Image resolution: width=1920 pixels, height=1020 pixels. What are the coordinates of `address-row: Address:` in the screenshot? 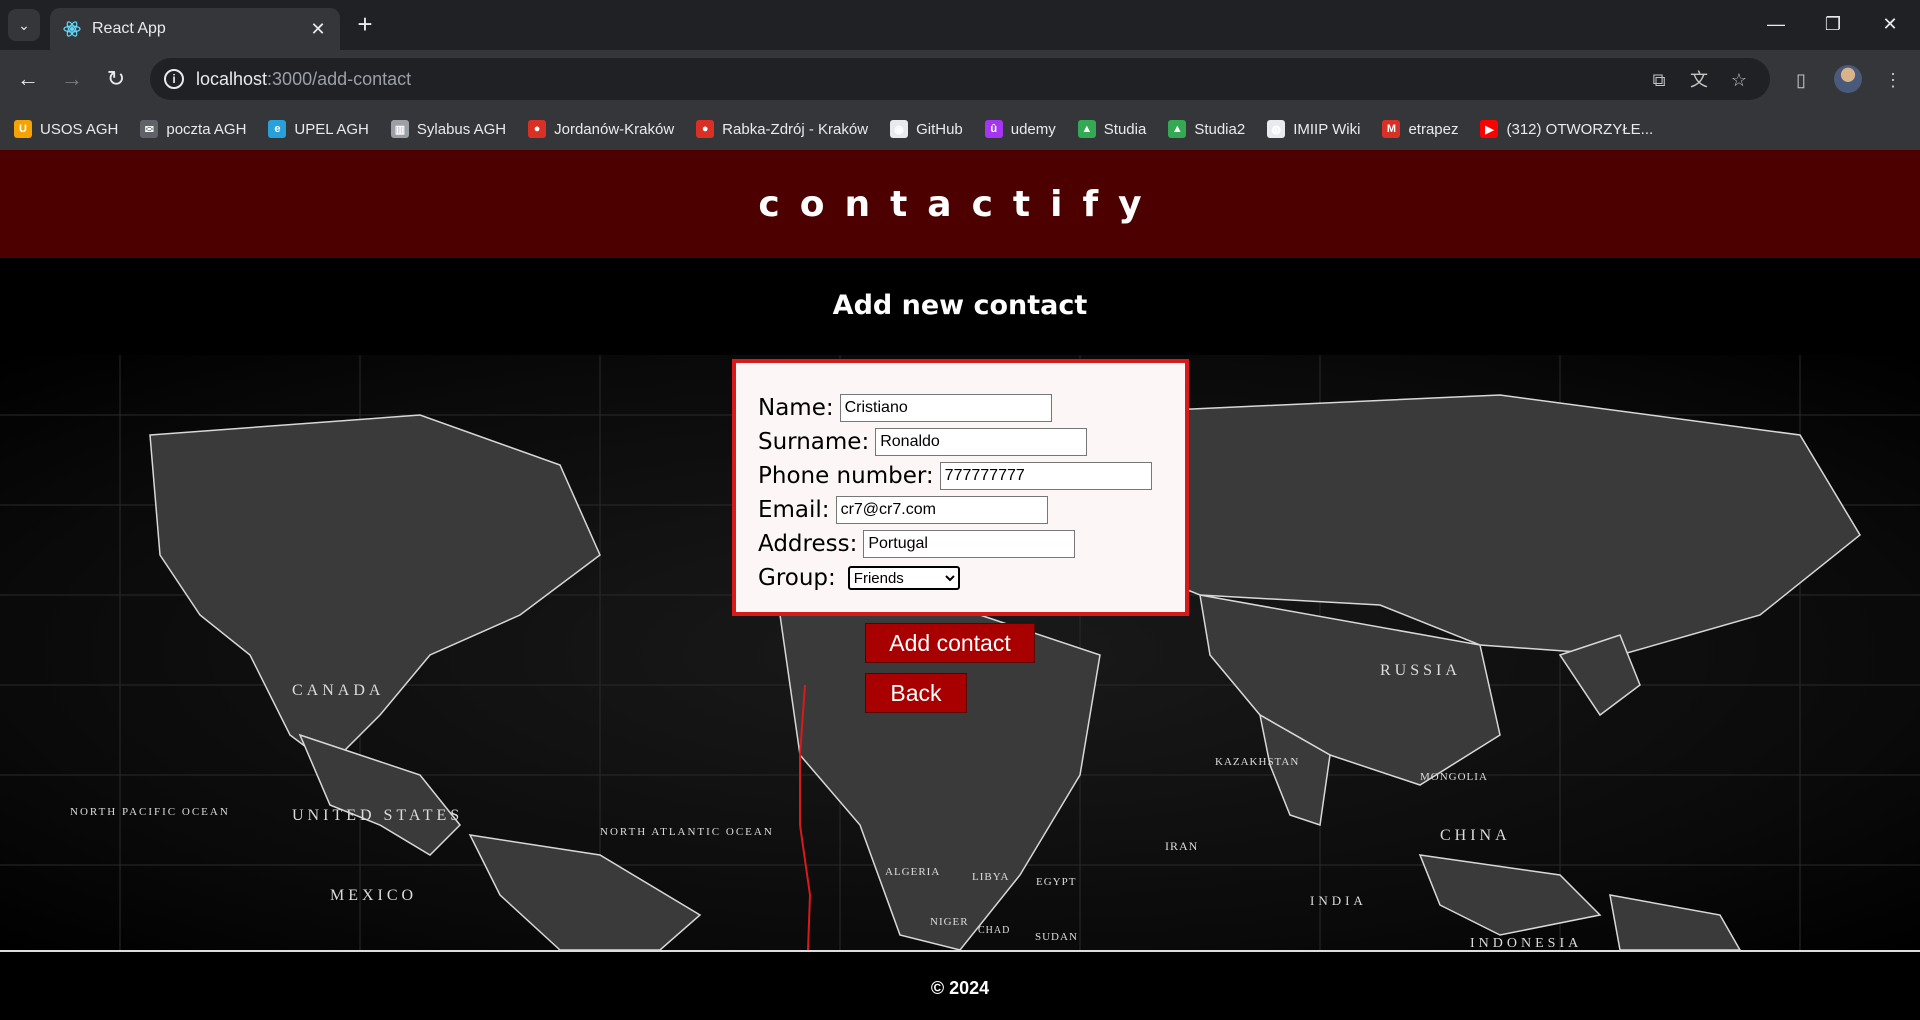 It's located at (971, 544).